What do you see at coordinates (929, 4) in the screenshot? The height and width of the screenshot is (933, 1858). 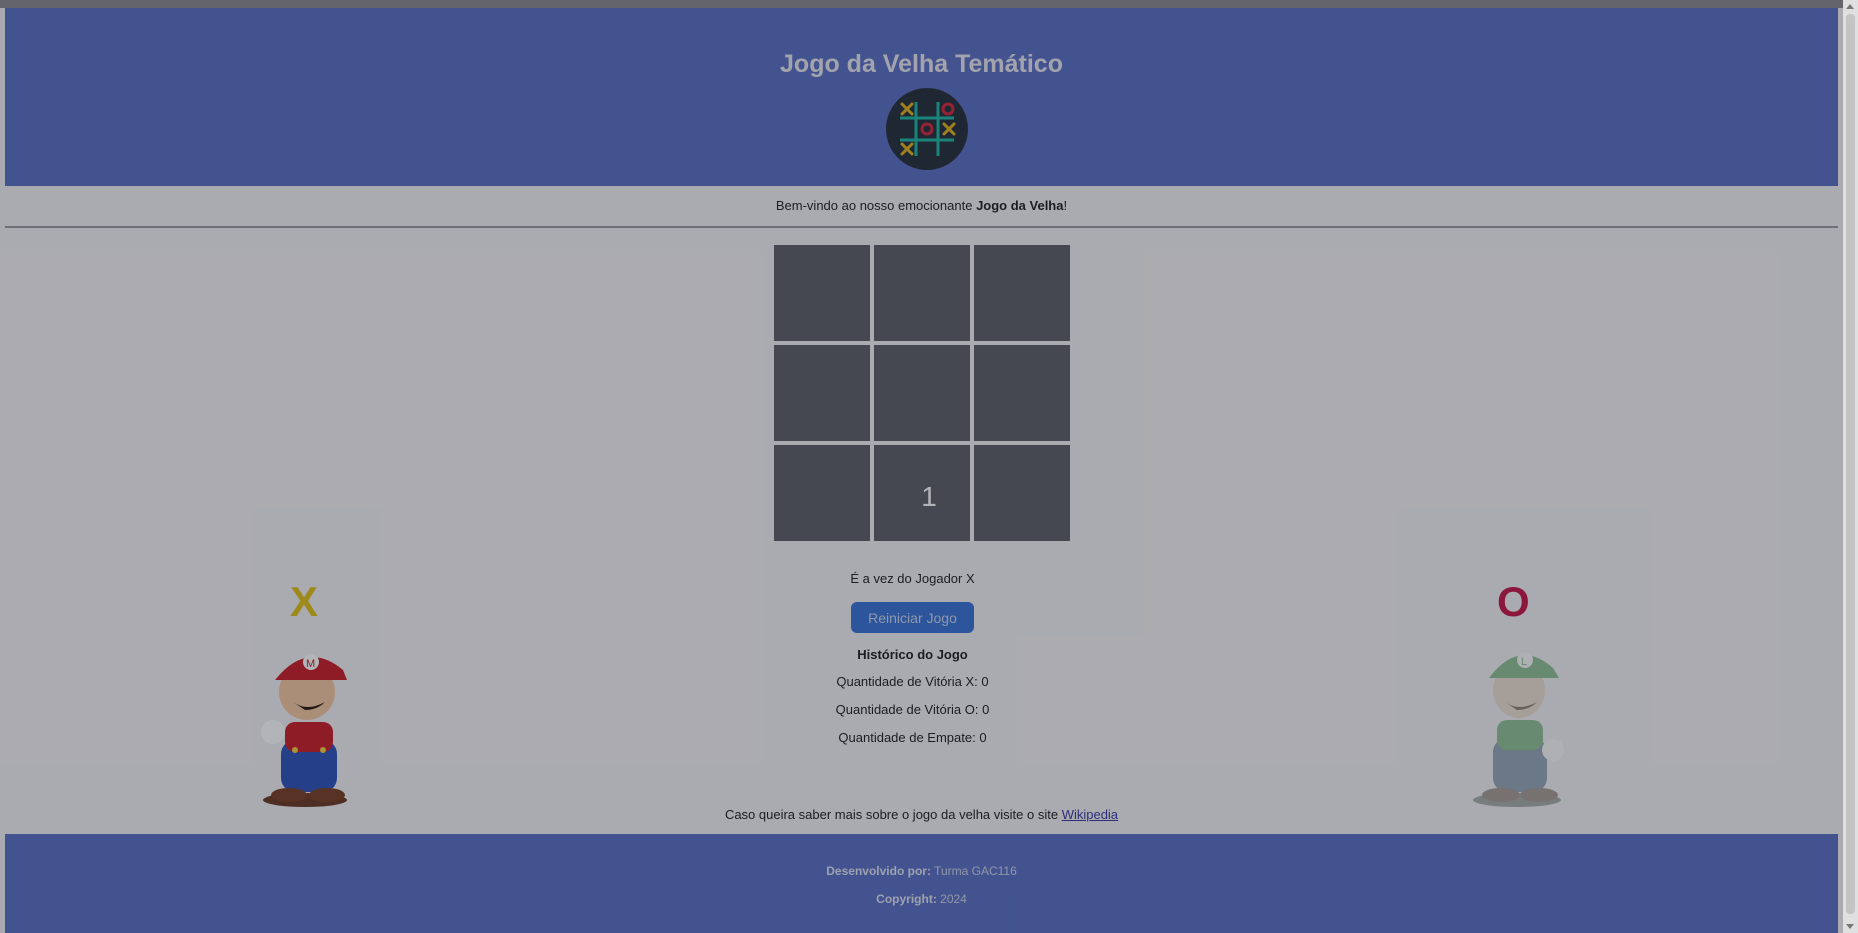 I see `browser-top-edge` at bounding box center [929, 4].